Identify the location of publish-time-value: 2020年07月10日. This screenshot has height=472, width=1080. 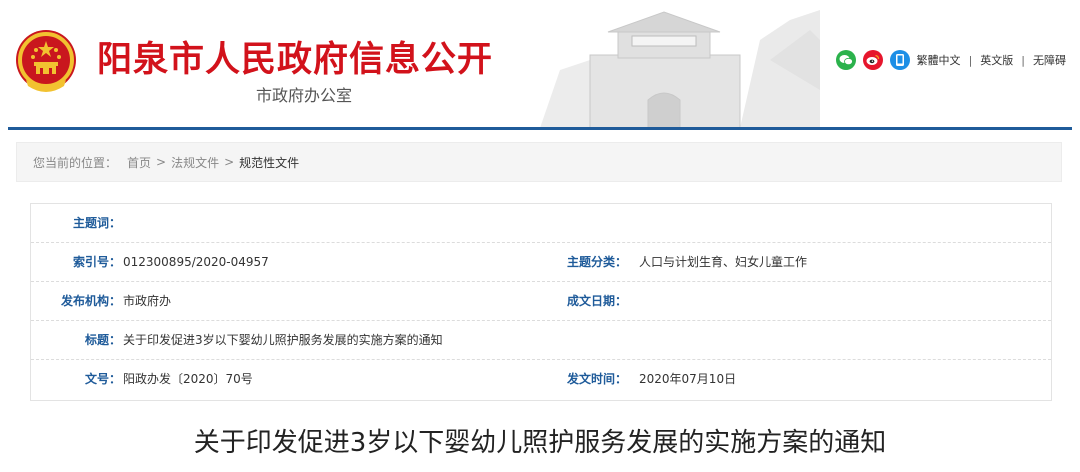
(688, 379).